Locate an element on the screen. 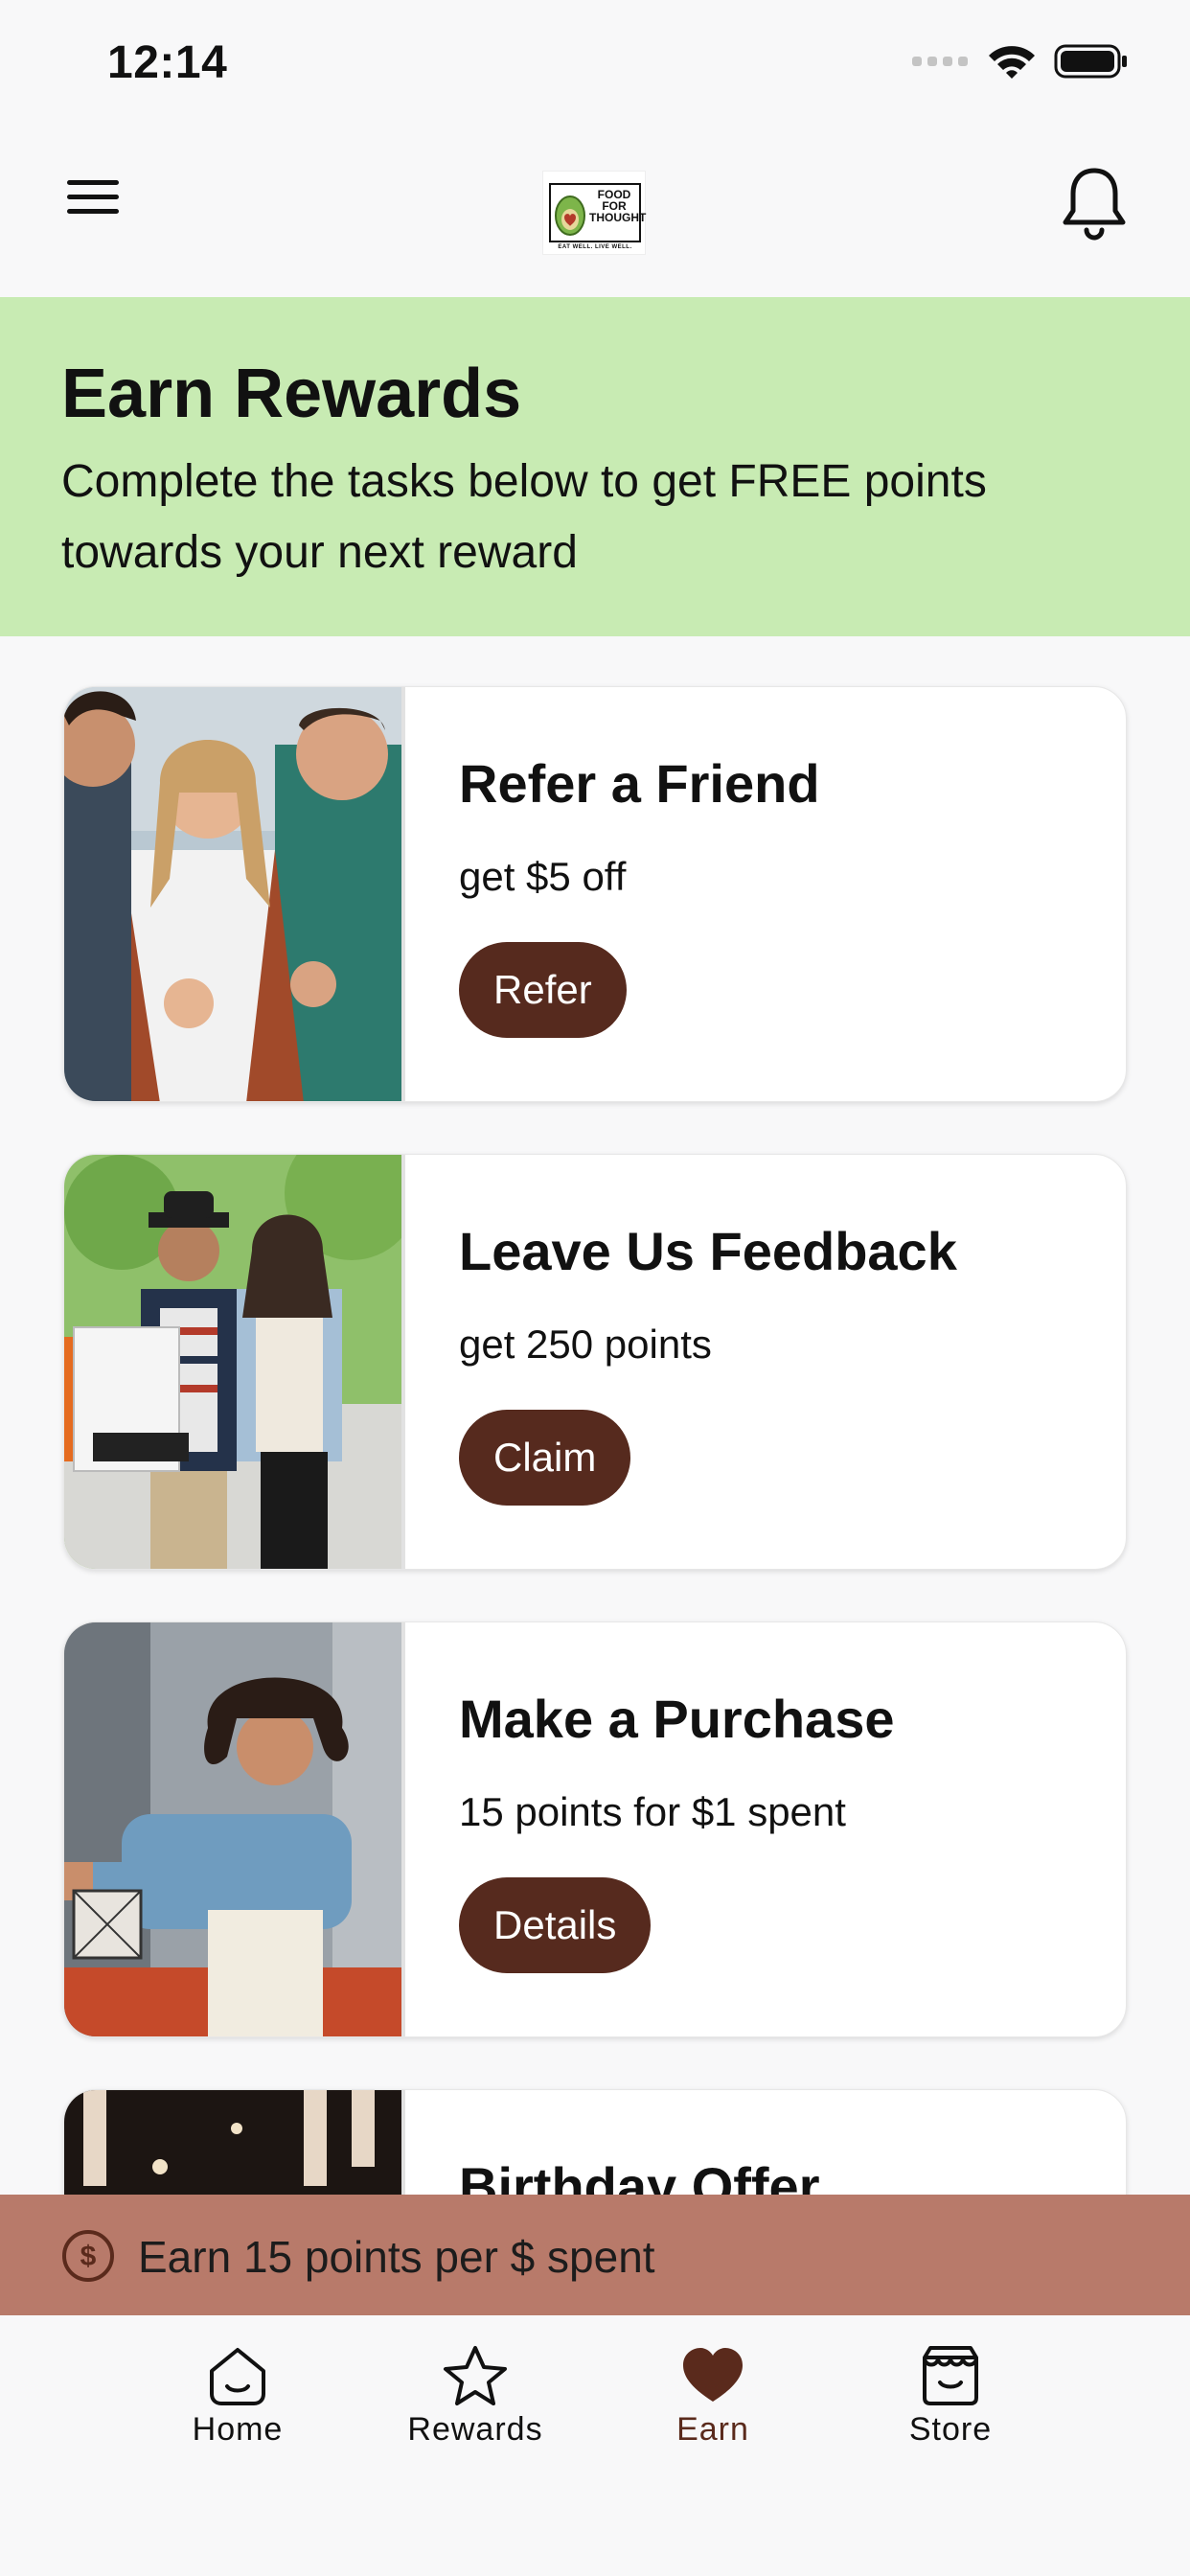 This screenshot has height=2576, width=1190. logo-frame: FOOD FOR THOUGHT is located at coordinates (598, 212).